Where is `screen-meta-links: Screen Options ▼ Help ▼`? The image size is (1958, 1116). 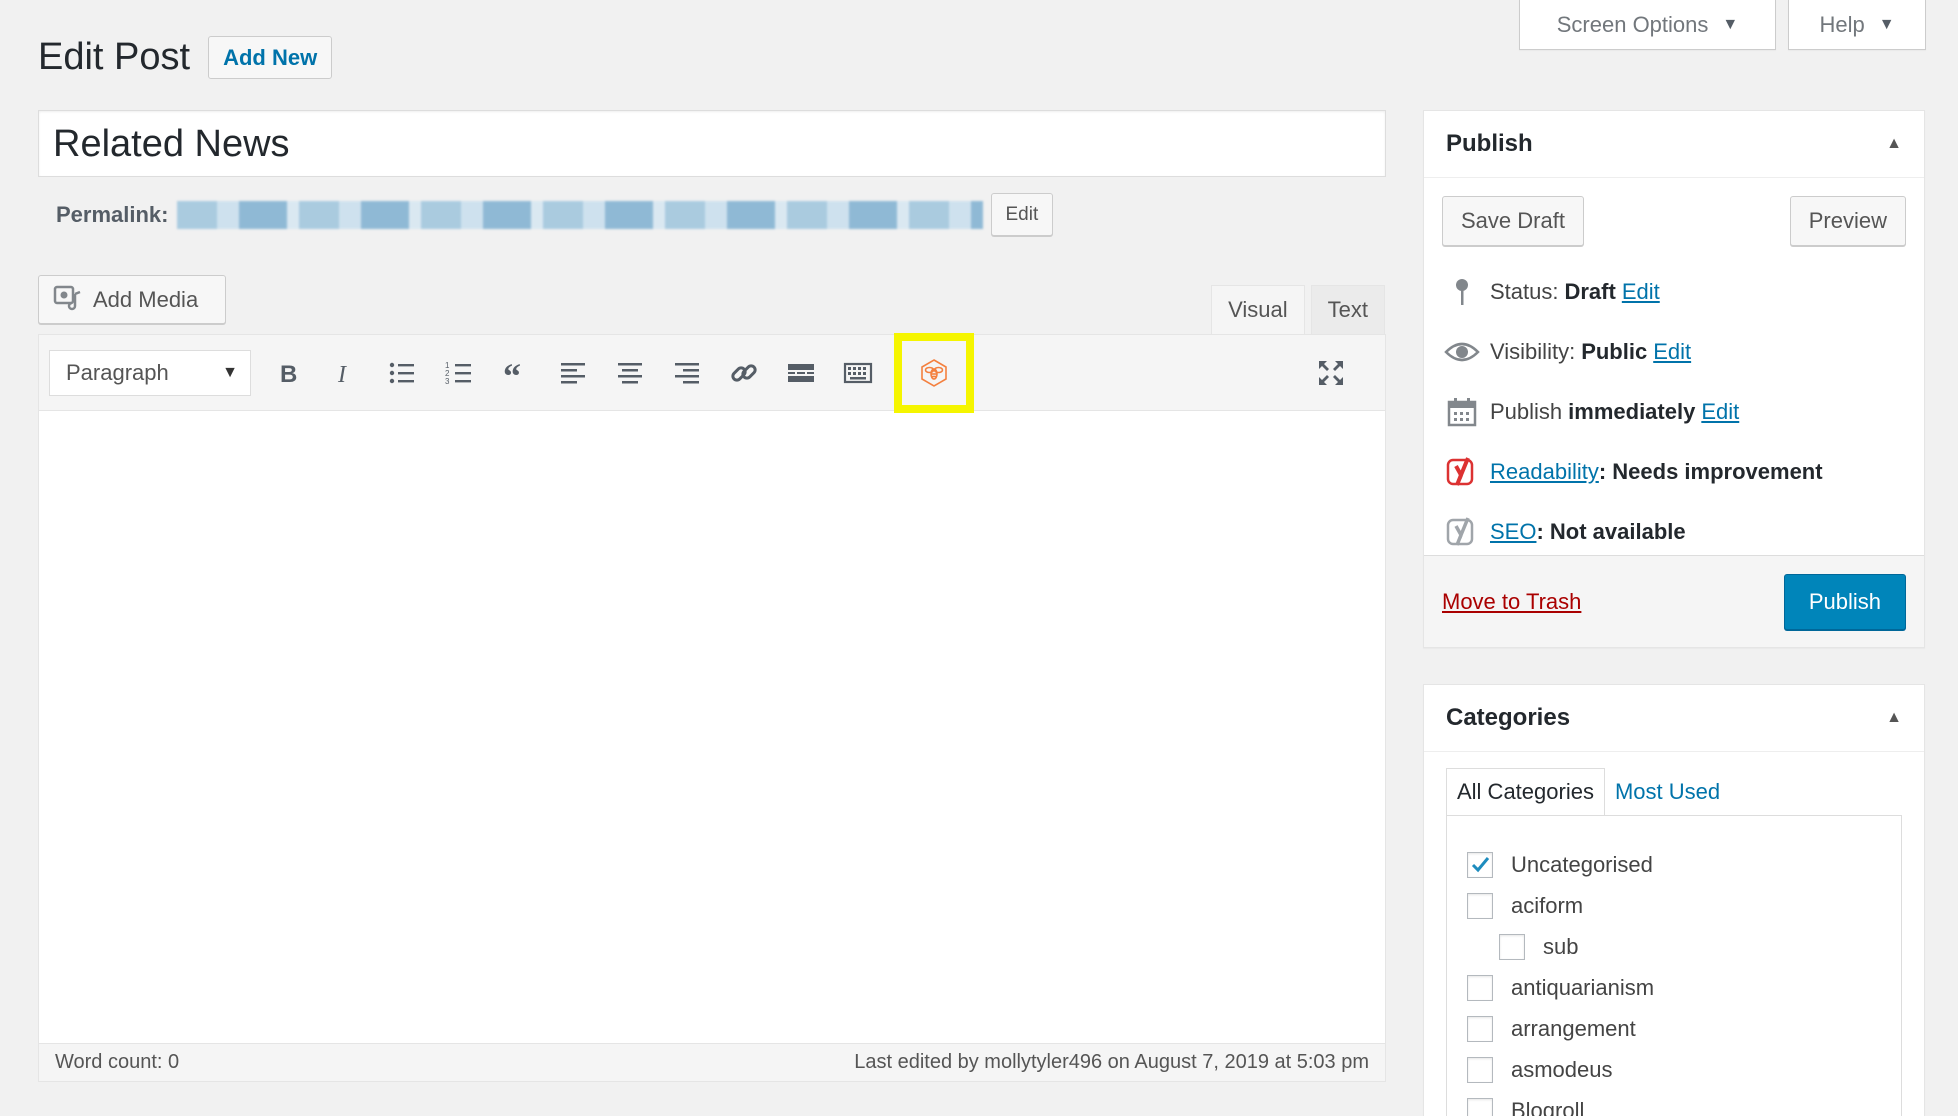 screen-meta-links: Screen Options ▼ Help ▼ is located at coordinates (1722, 25).